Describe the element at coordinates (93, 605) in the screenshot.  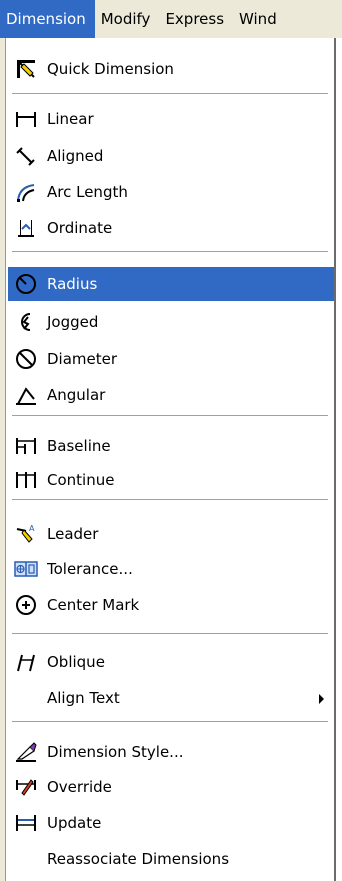
I see `menu-item-label: Center Mark` at that location.